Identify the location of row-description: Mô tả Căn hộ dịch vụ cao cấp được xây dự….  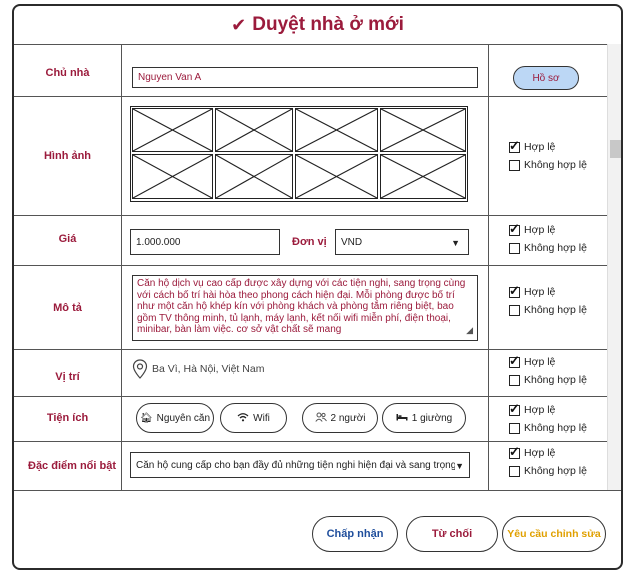
(310, 308).